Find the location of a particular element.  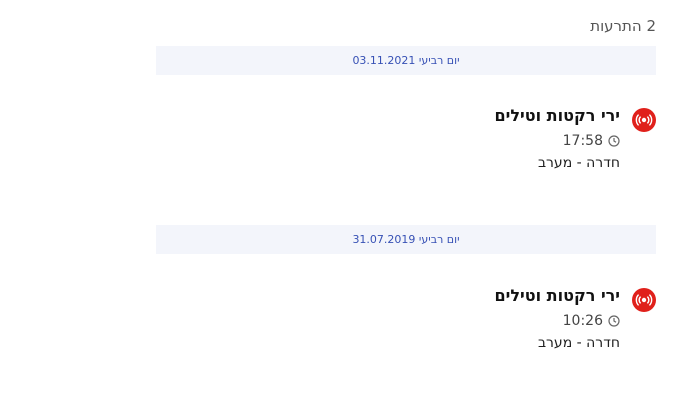

alert-item: ירי רקטות וטילים 17:58 חדרה - מערב is located at coordinates (506, 141).